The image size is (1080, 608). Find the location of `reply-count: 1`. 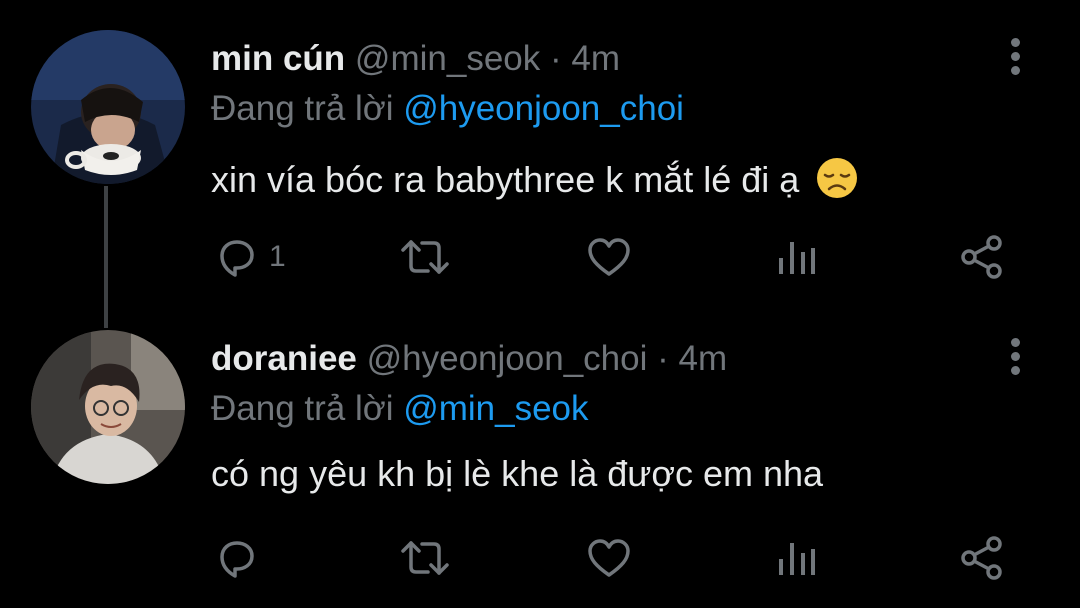

reply-count: 1 is located at coordinates (277, 256).